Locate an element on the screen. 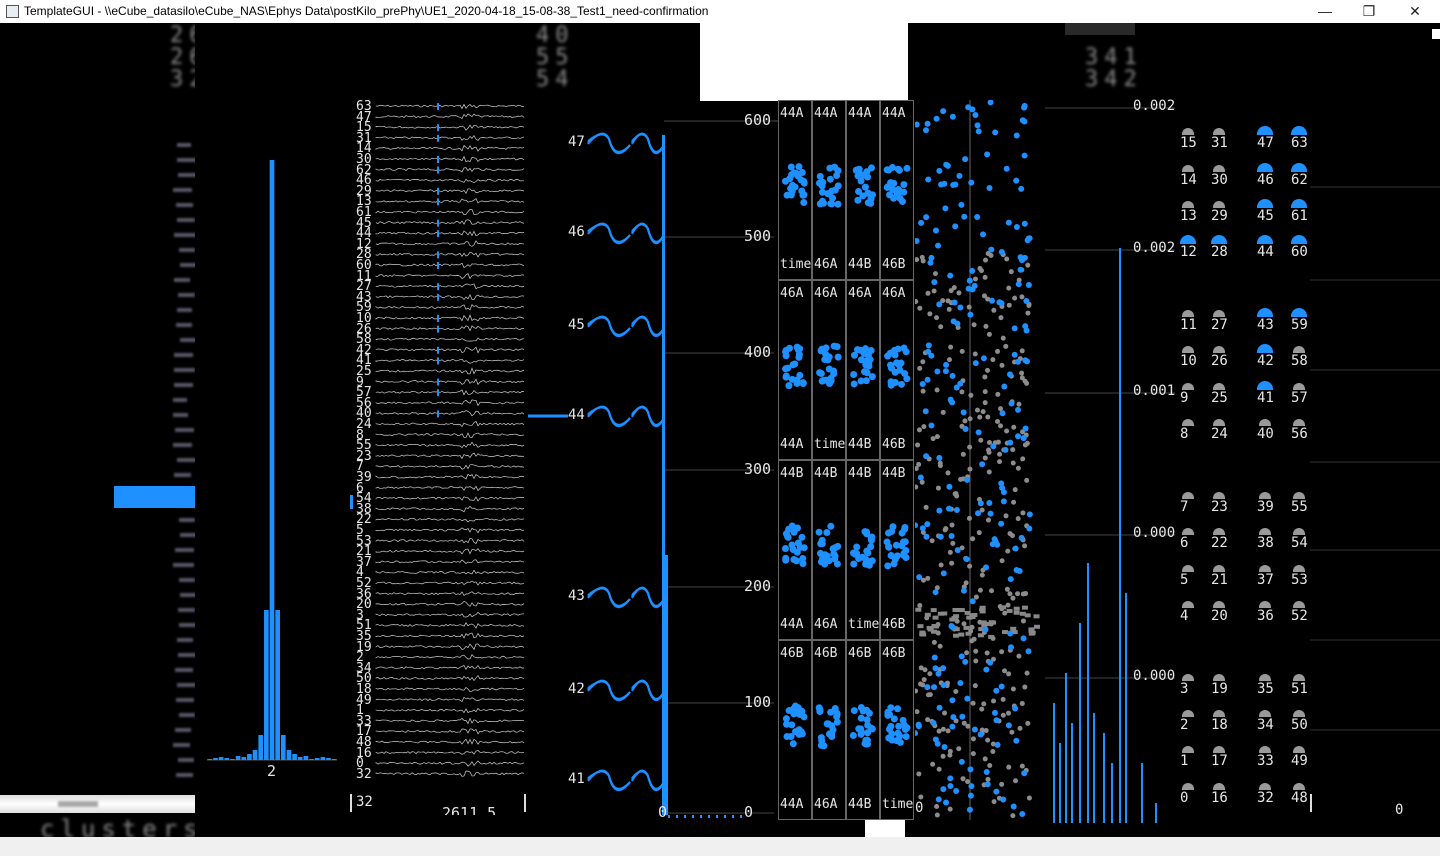 This screenshot has height=856, width=1440. waveform-trace is located at coordinates (609, 234).